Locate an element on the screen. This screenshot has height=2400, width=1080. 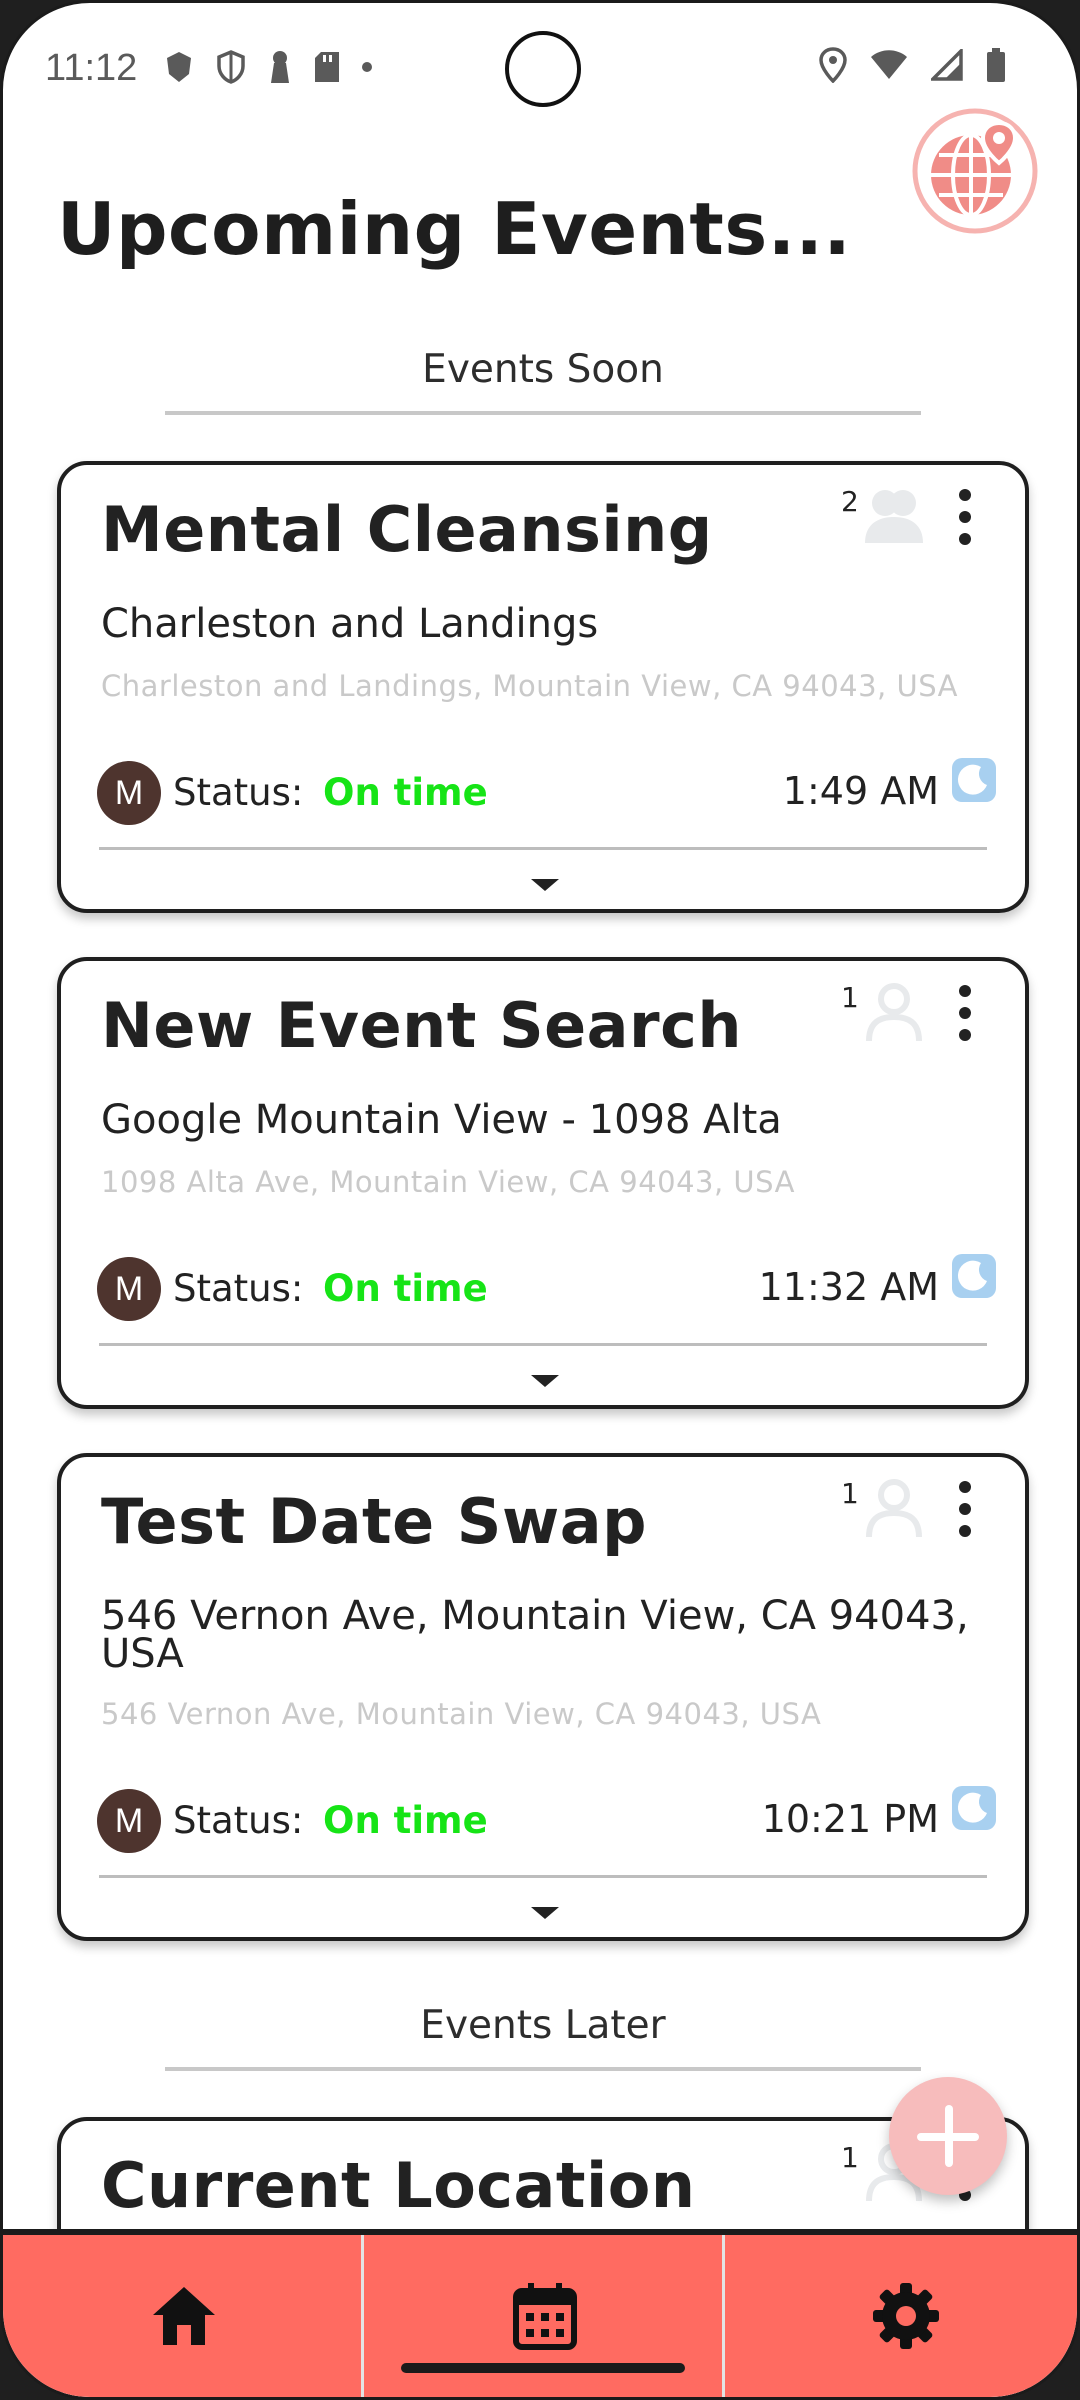
home-icon is located at coordinates (184, 2316).